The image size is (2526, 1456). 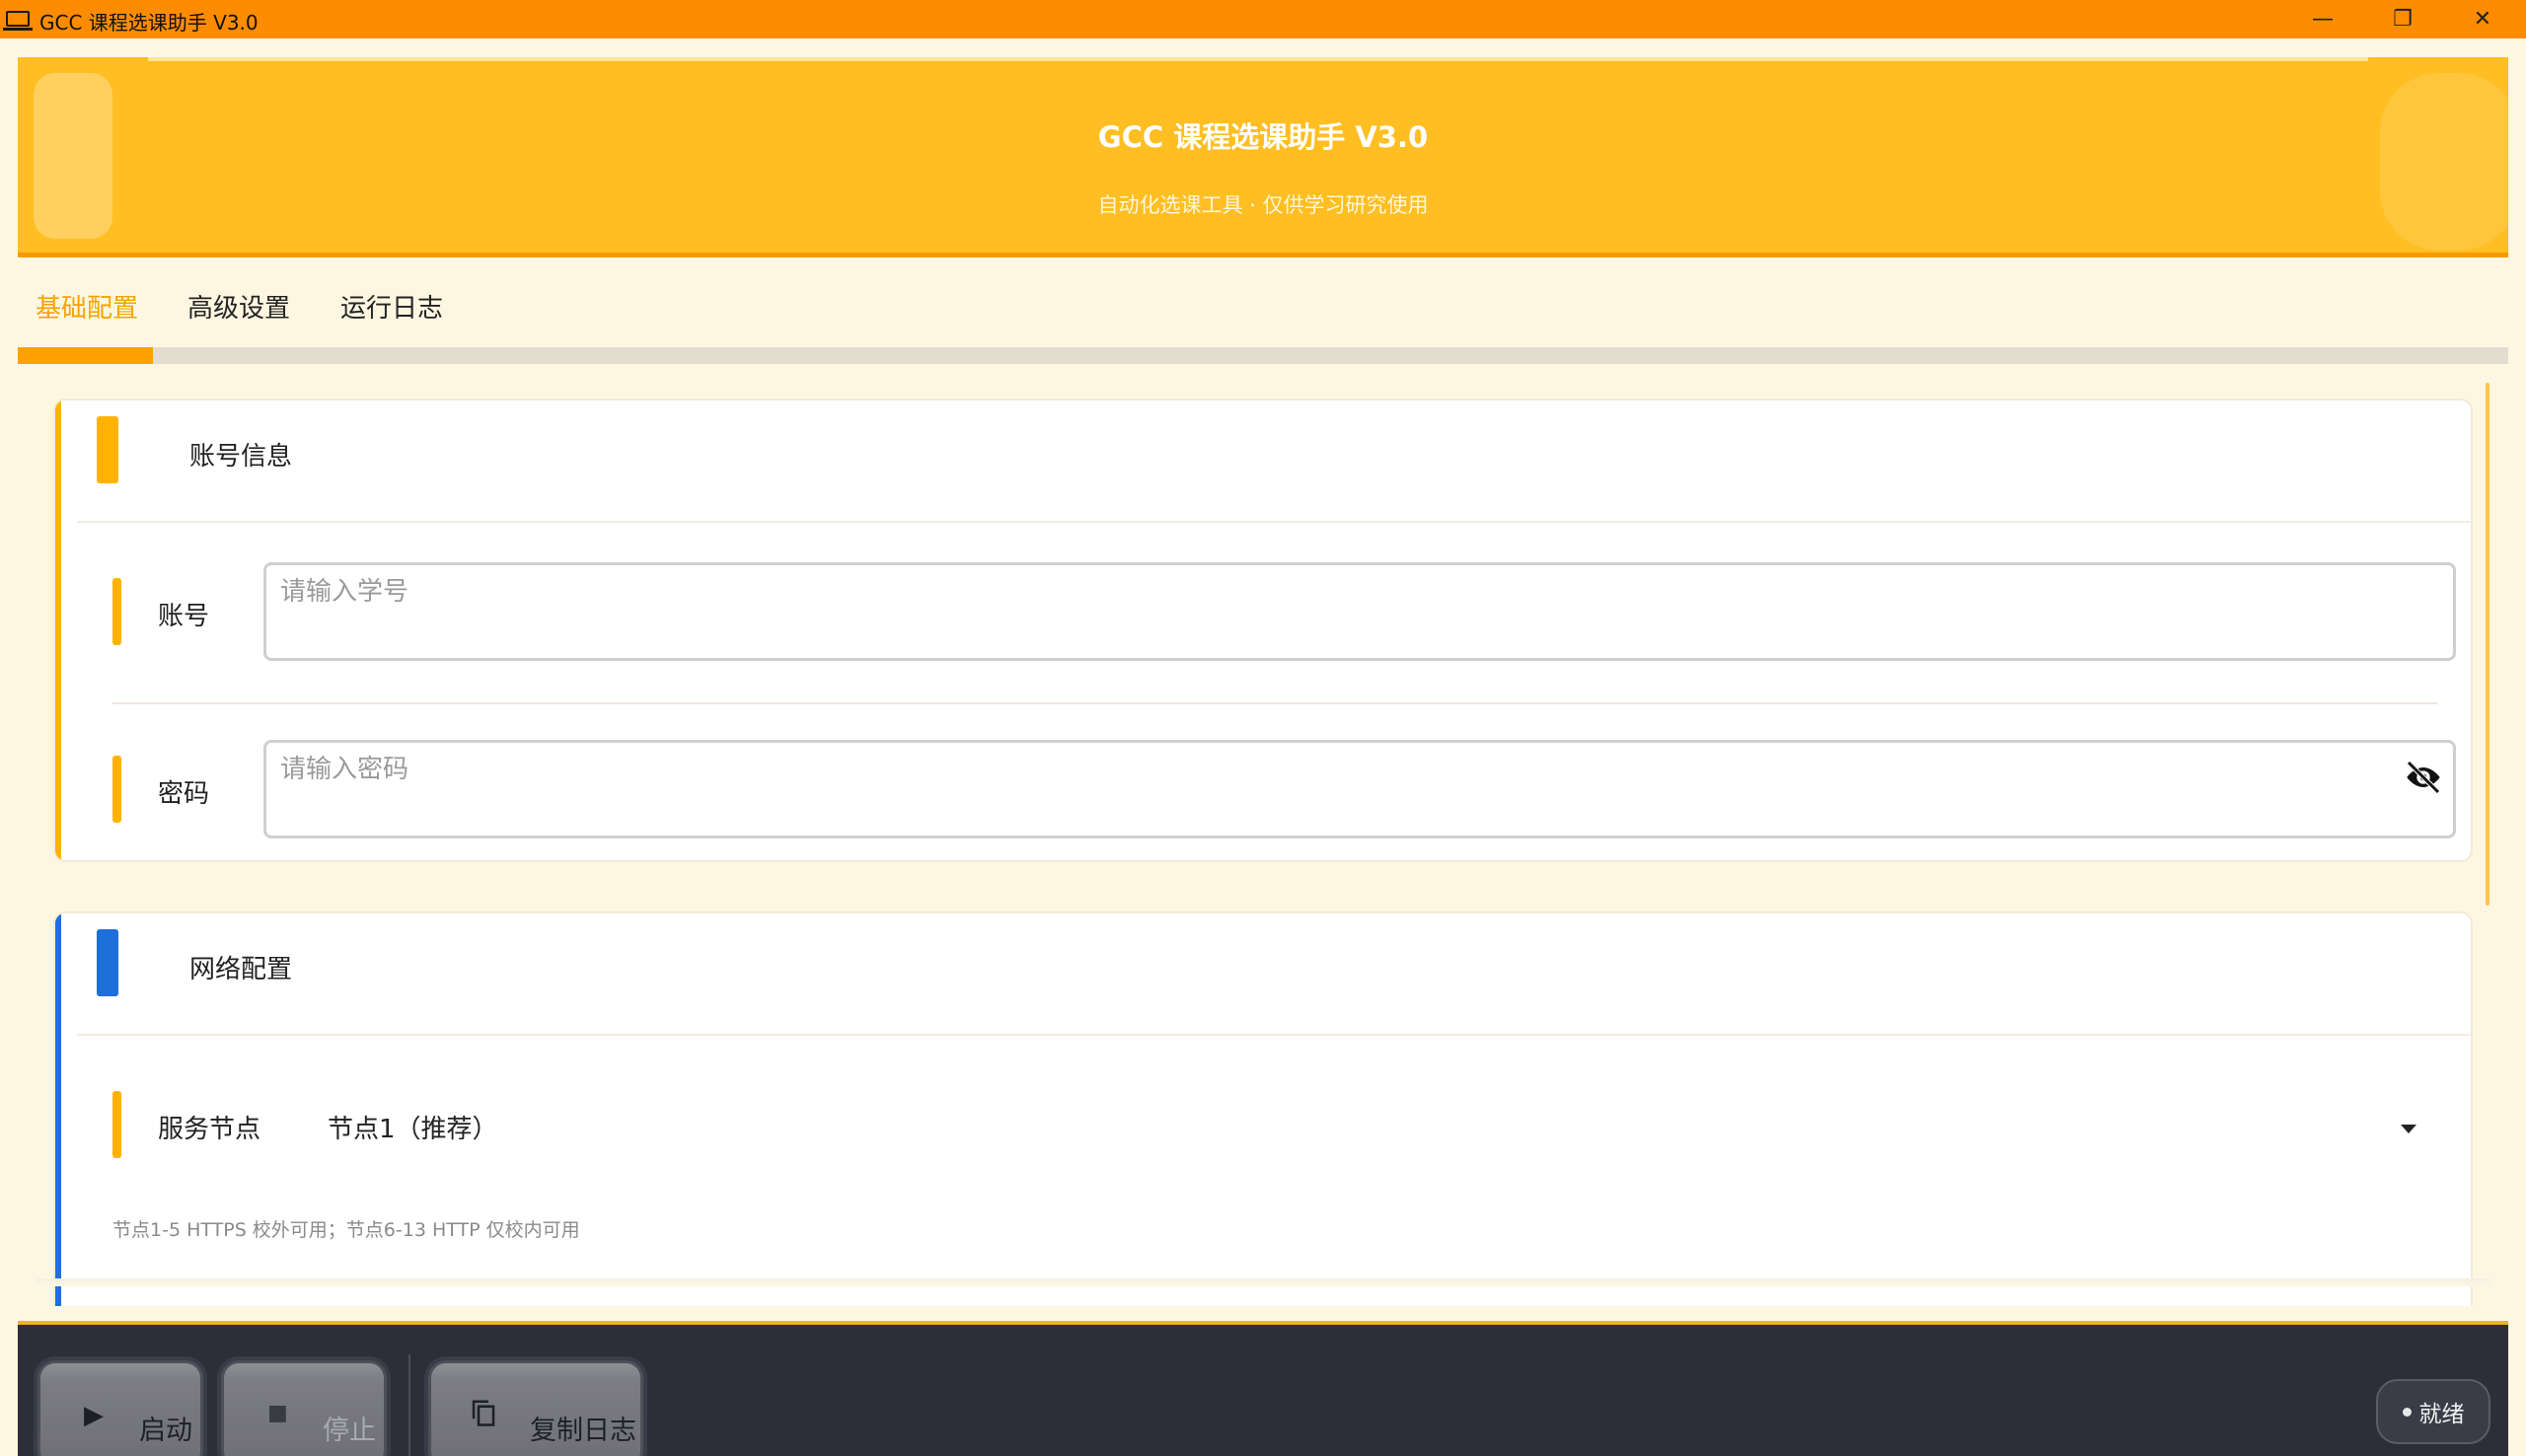 What do you see at coordinates (1359, 789) in the screenshot?
I see `password-input` at bounding box center [1359, 789].